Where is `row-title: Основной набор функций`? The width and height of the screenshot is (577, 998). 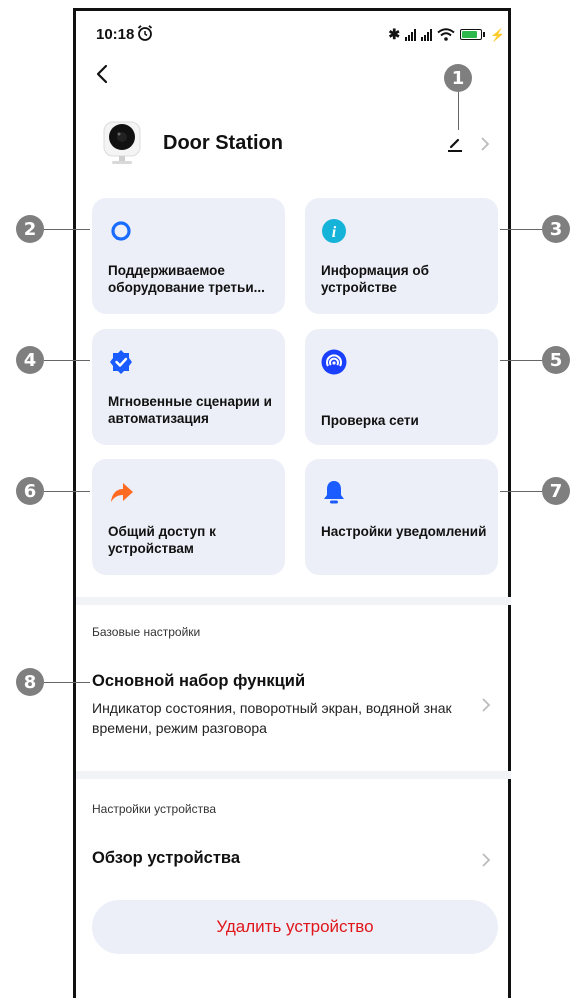 row-title: Основной набор функций is located at coordinates (199, 681).